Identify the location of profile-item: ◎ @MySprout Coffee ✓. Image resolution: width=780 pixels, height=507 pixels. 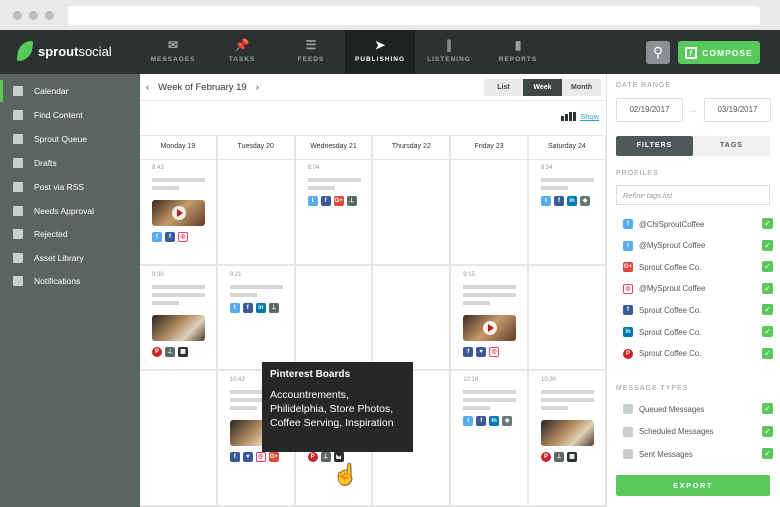
(698, 289).